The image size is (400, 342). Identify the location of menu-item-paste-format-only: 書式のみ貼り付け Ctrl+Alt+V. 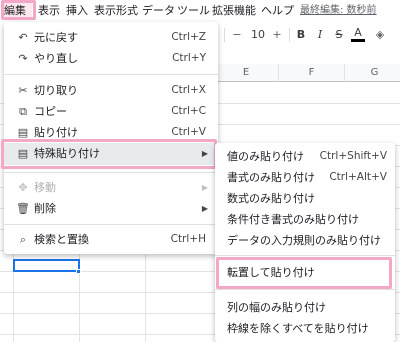
(305, 177).